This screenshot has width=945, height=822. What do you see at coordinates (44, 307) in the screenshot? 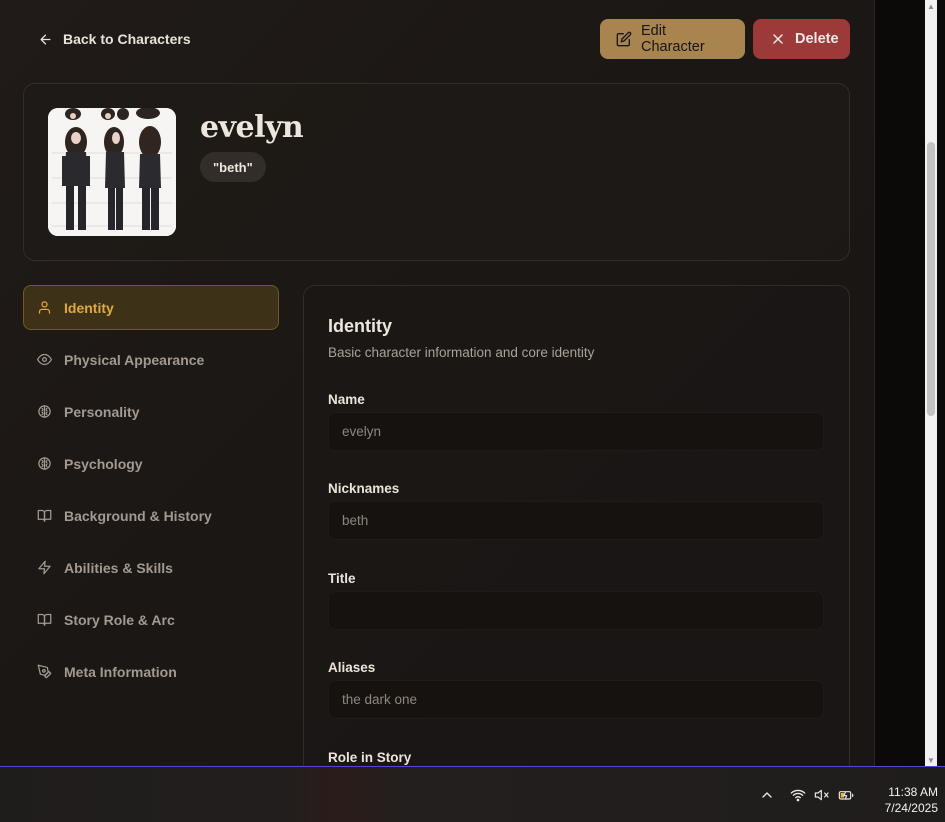
I see `user-icon` at bounding box center [44, 307].